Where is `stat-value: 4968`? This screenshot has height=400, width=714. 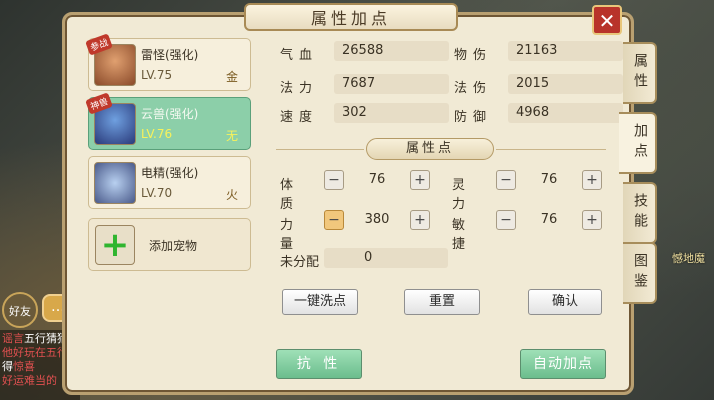
stat-value: 4968 is located at coordinates (565, 113).